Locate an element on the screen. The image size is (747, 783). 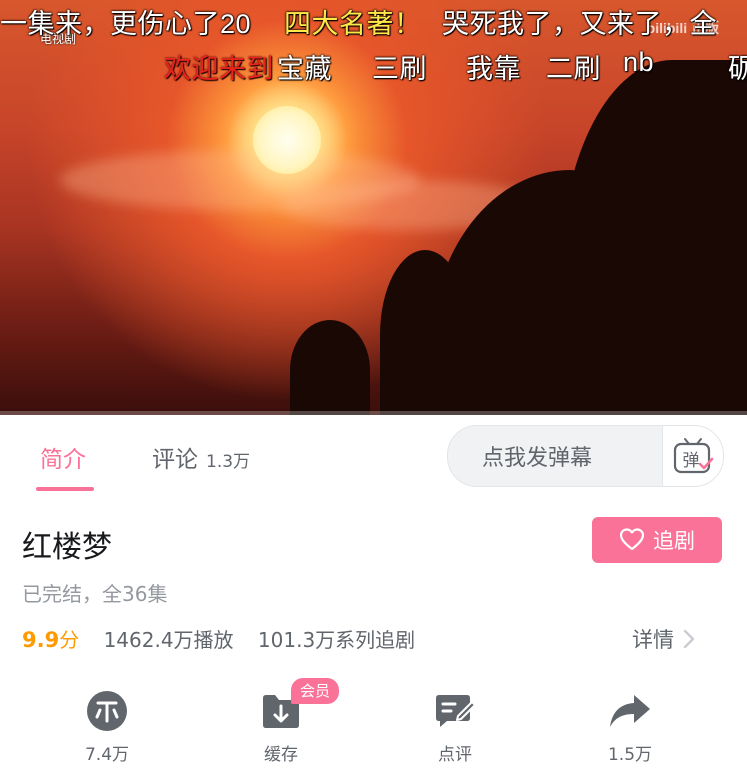
follow-button-label: 追剧 is located at coordinates (674, 541).